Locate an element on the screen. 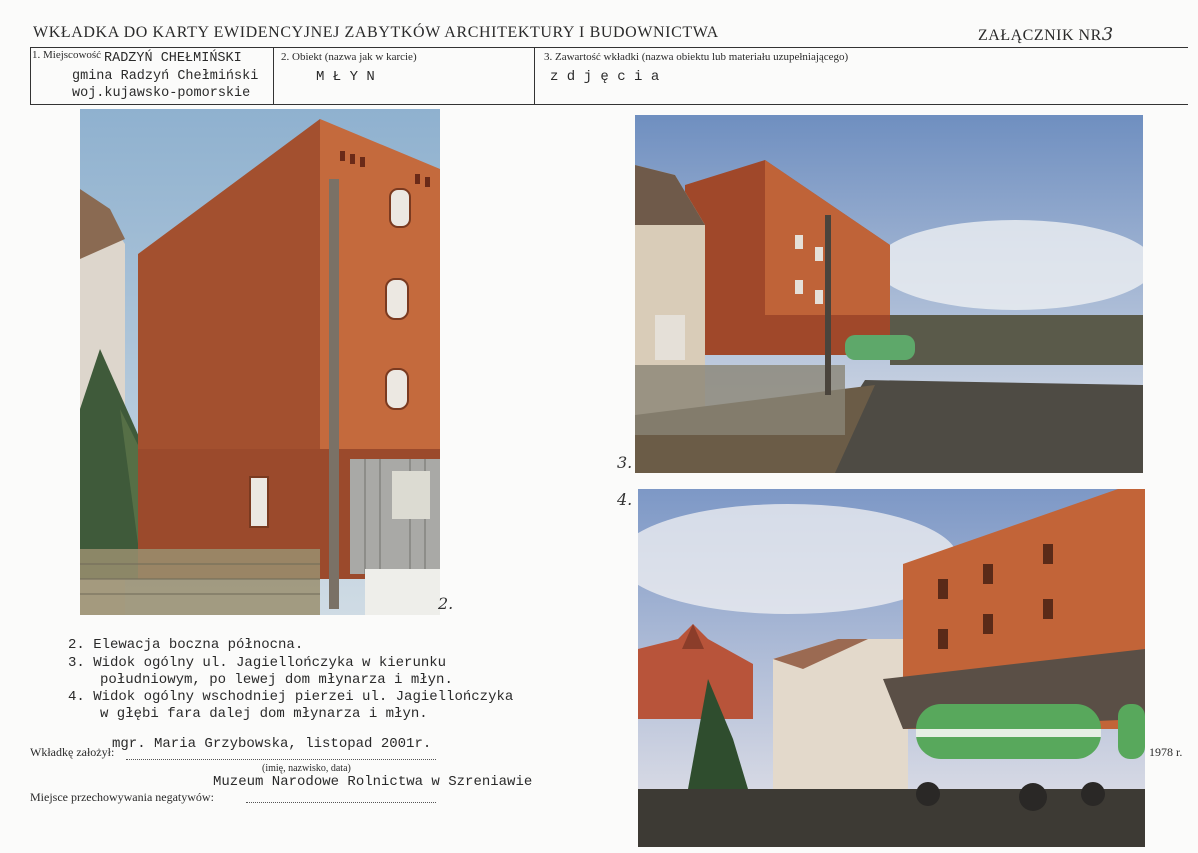  locality-value: RADZYŃ CHEŁMIŃSKI is located at coordinates (173, 58).